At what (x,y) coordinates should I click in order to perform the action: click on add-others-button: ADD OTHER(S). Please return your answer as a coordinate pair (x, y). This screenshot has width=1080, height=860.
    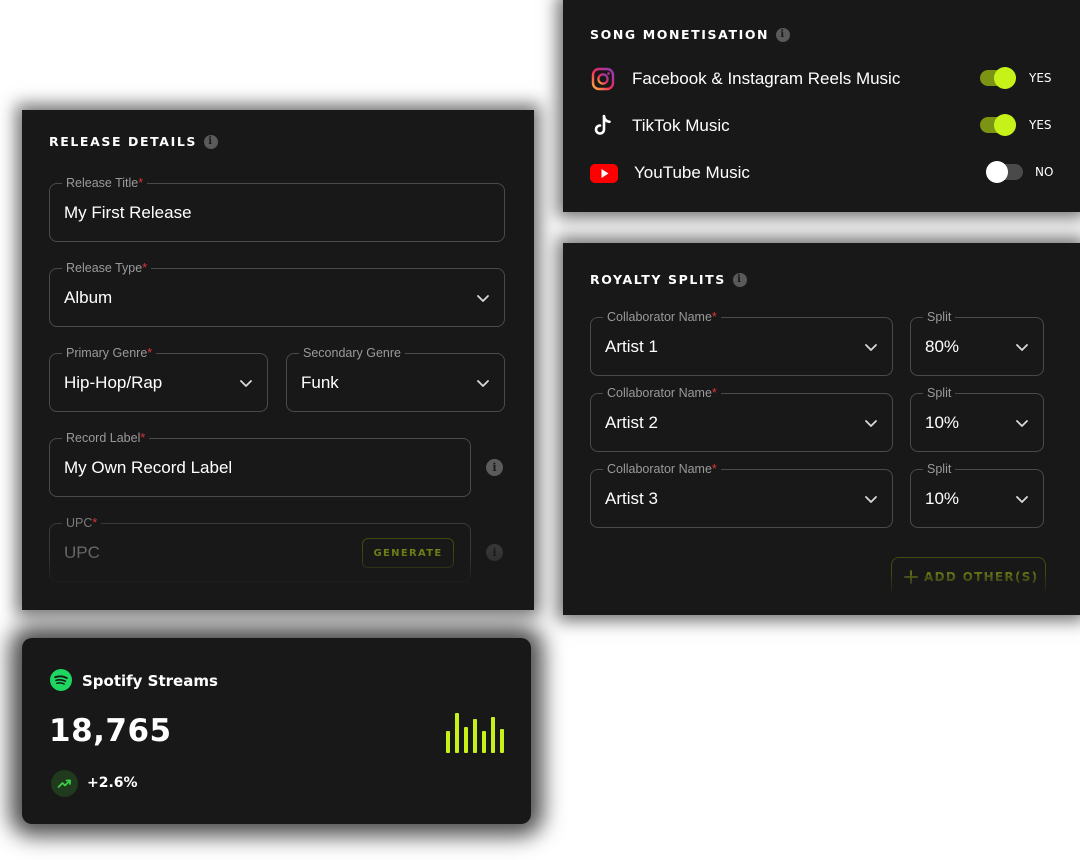
    Looking at the image, I should click on (968, 577).